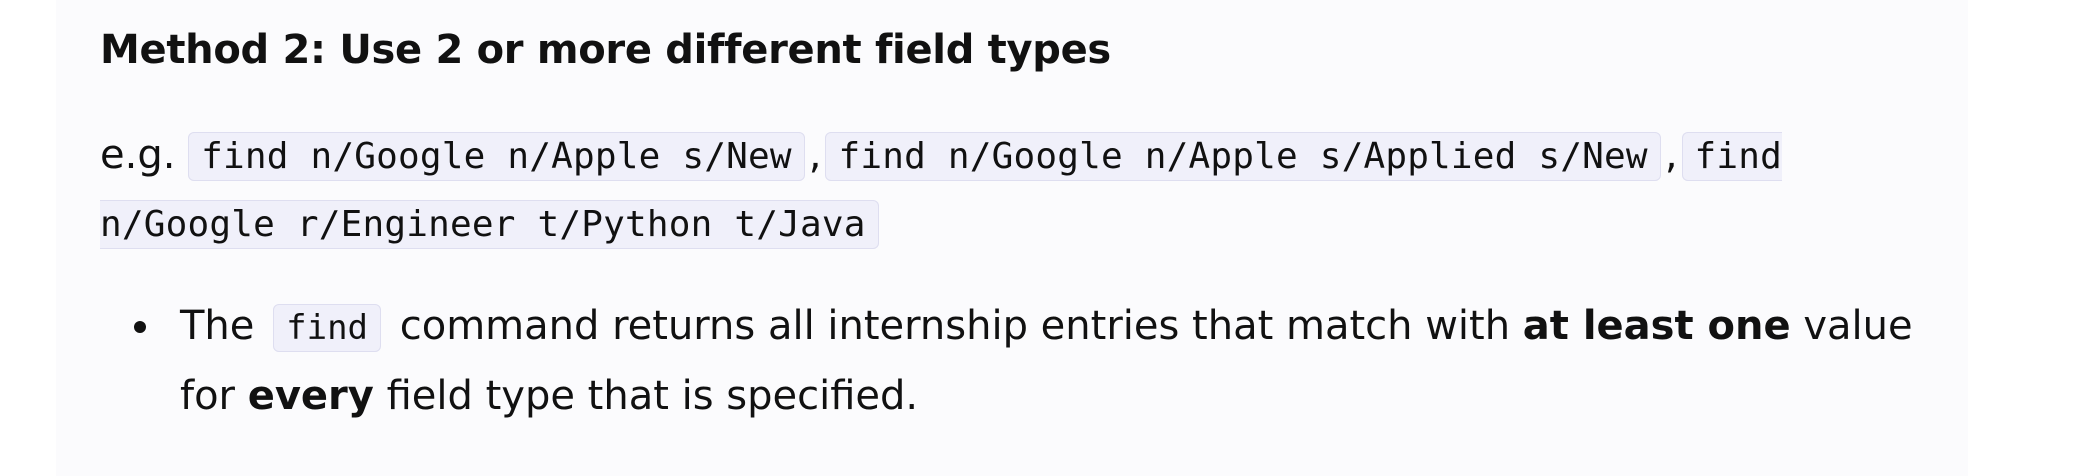  Describe the element at coordinates (310, 396) in the screenshot. I see `bold-text: every` at that location.